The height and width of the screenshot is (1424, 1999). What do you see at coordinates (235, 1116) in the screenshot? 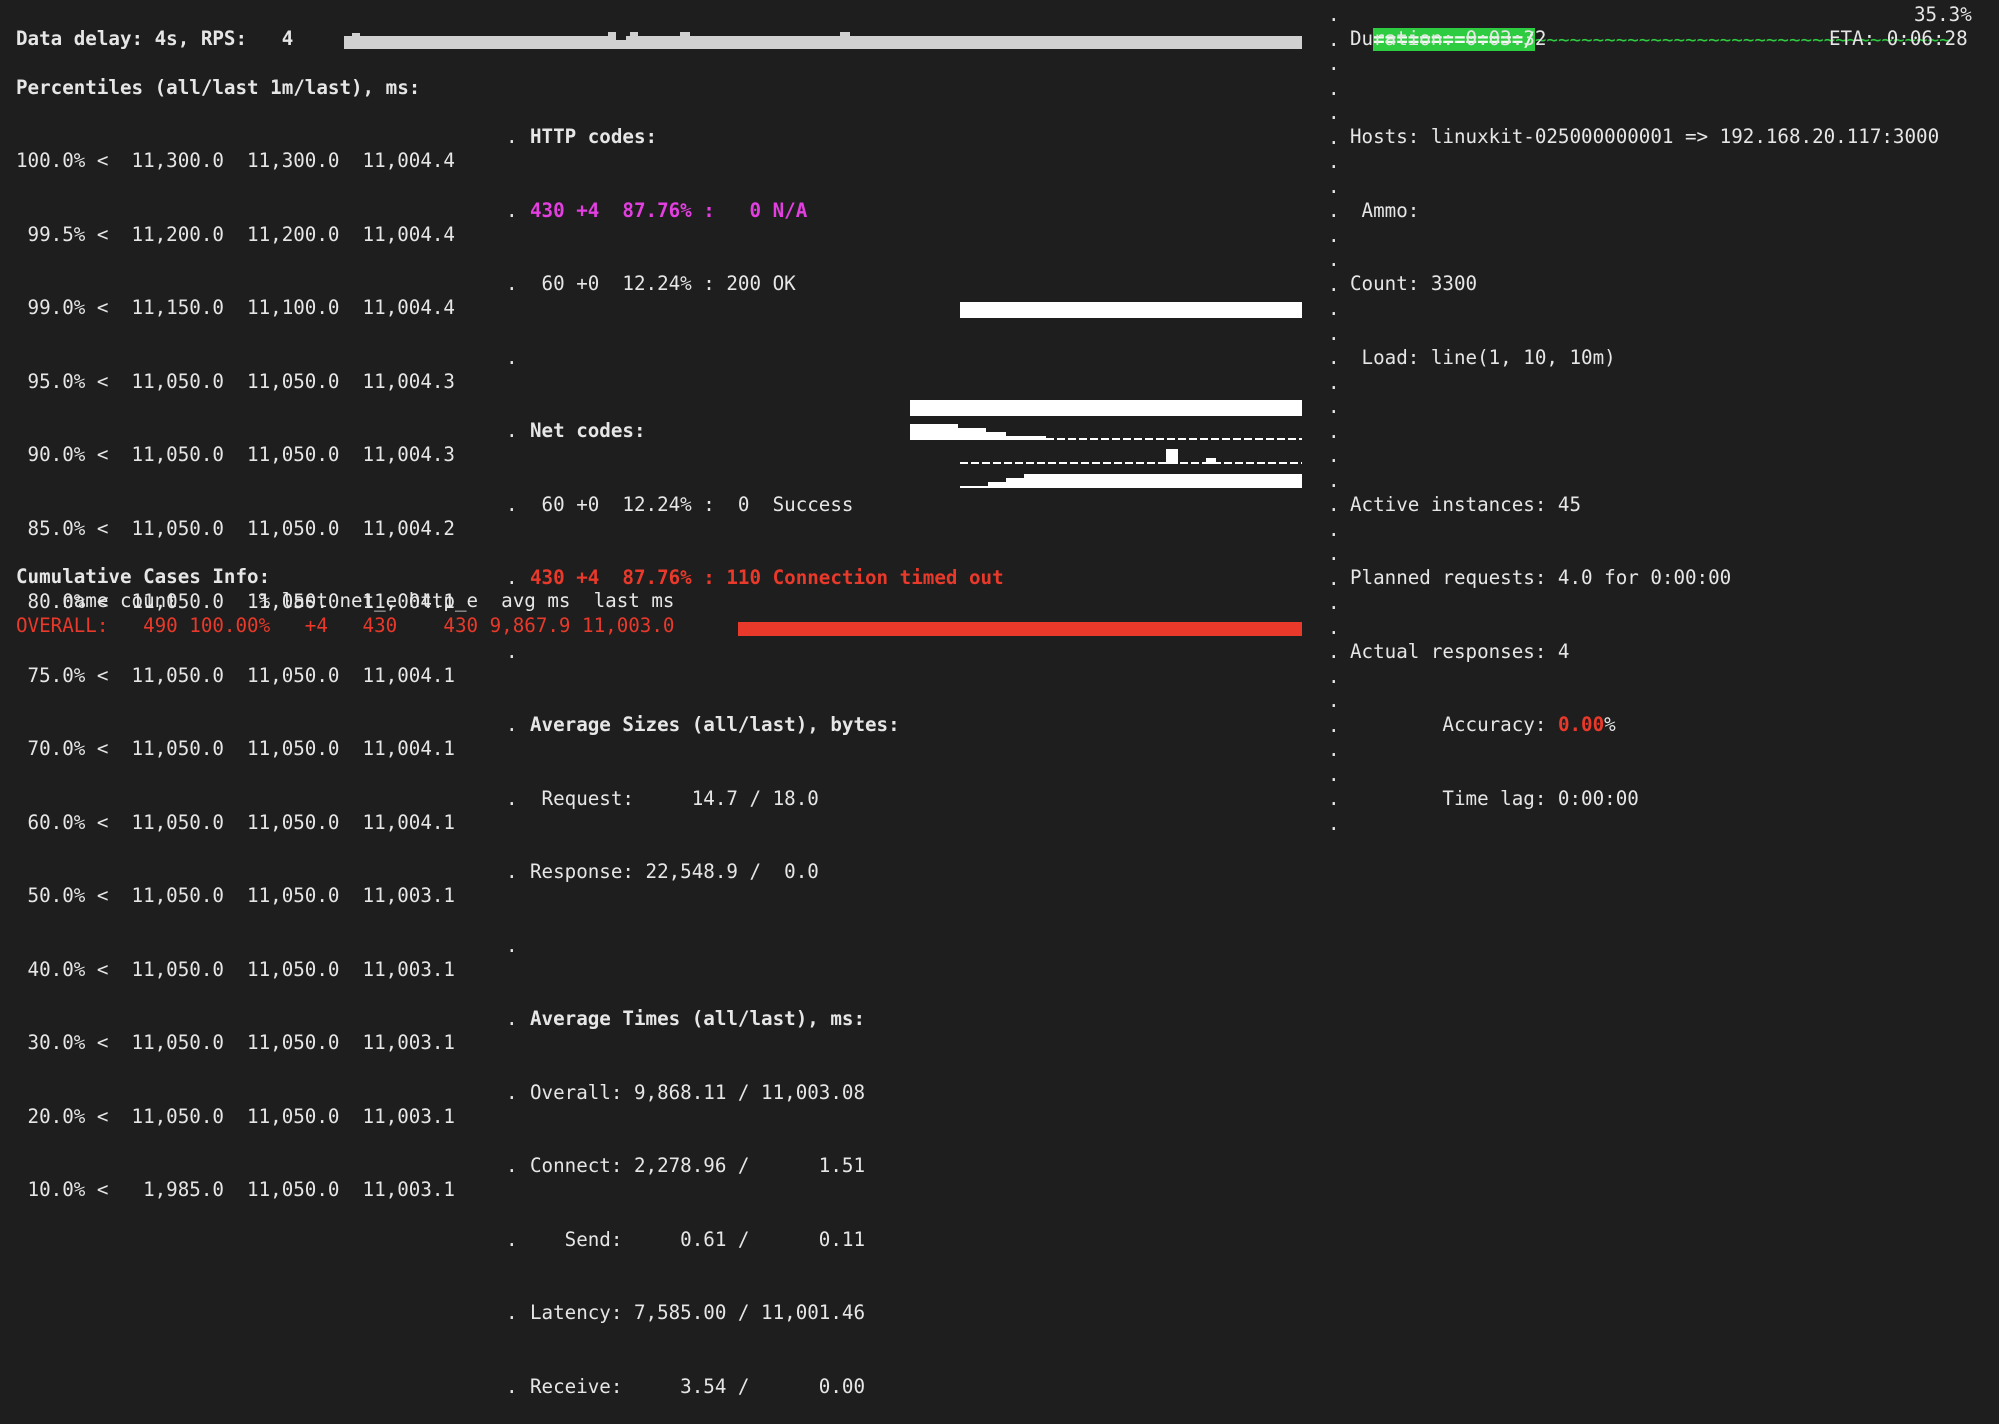
I see `percentile-row: 20.0% < 11,050.0 11,050.0 11,003.1` at bounding box center [235, 1116].